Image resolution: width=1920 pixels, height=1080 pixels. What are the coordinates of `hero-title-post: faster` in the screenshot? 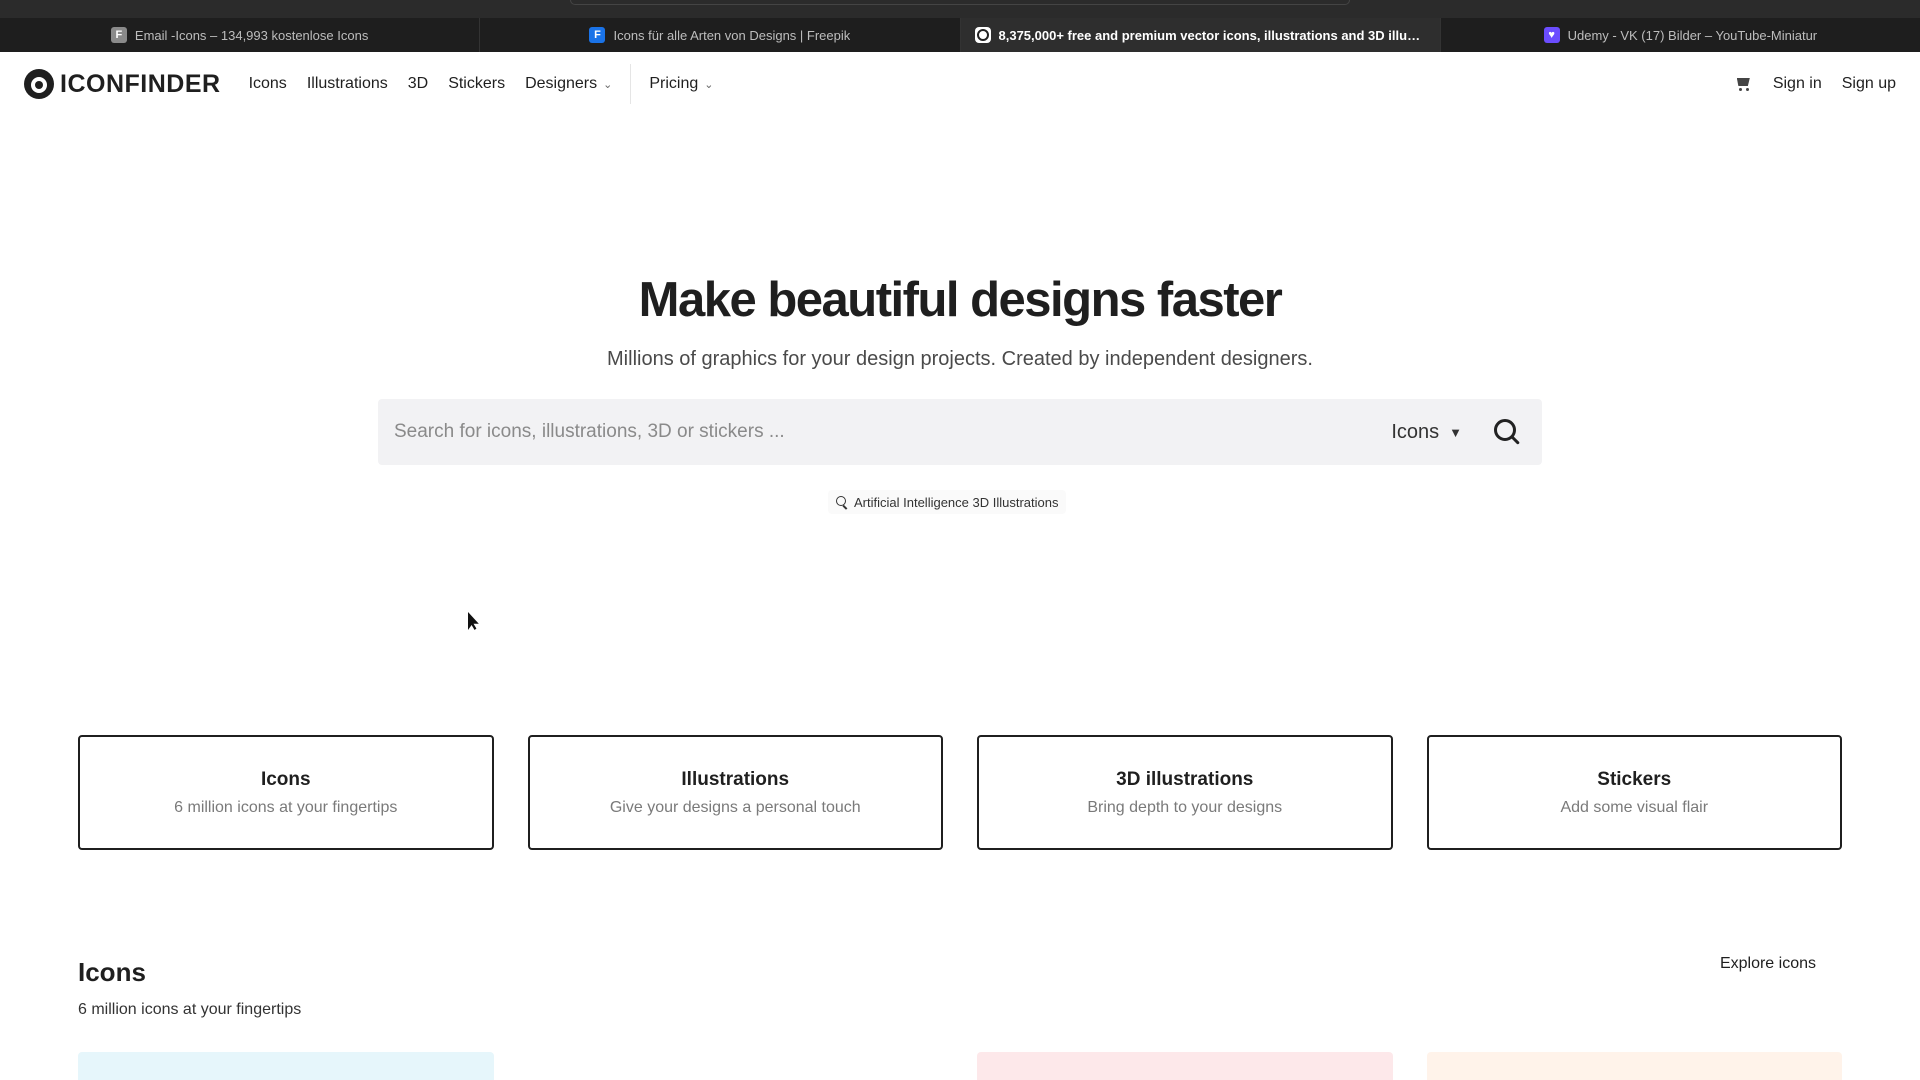 It's located at (1213, 300).